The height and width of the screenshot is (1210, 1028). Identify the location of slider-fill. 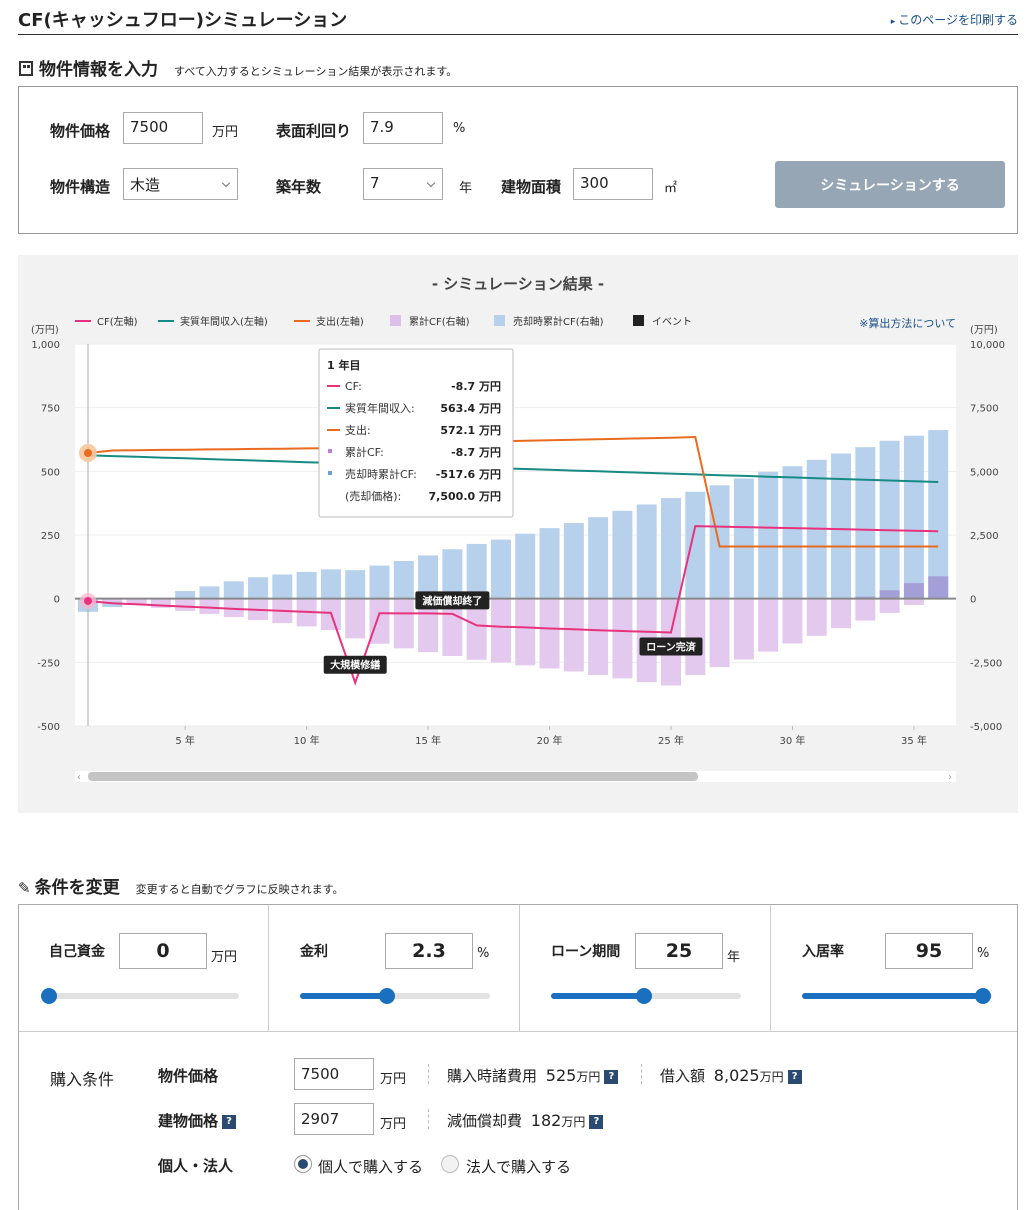
(598, 996).